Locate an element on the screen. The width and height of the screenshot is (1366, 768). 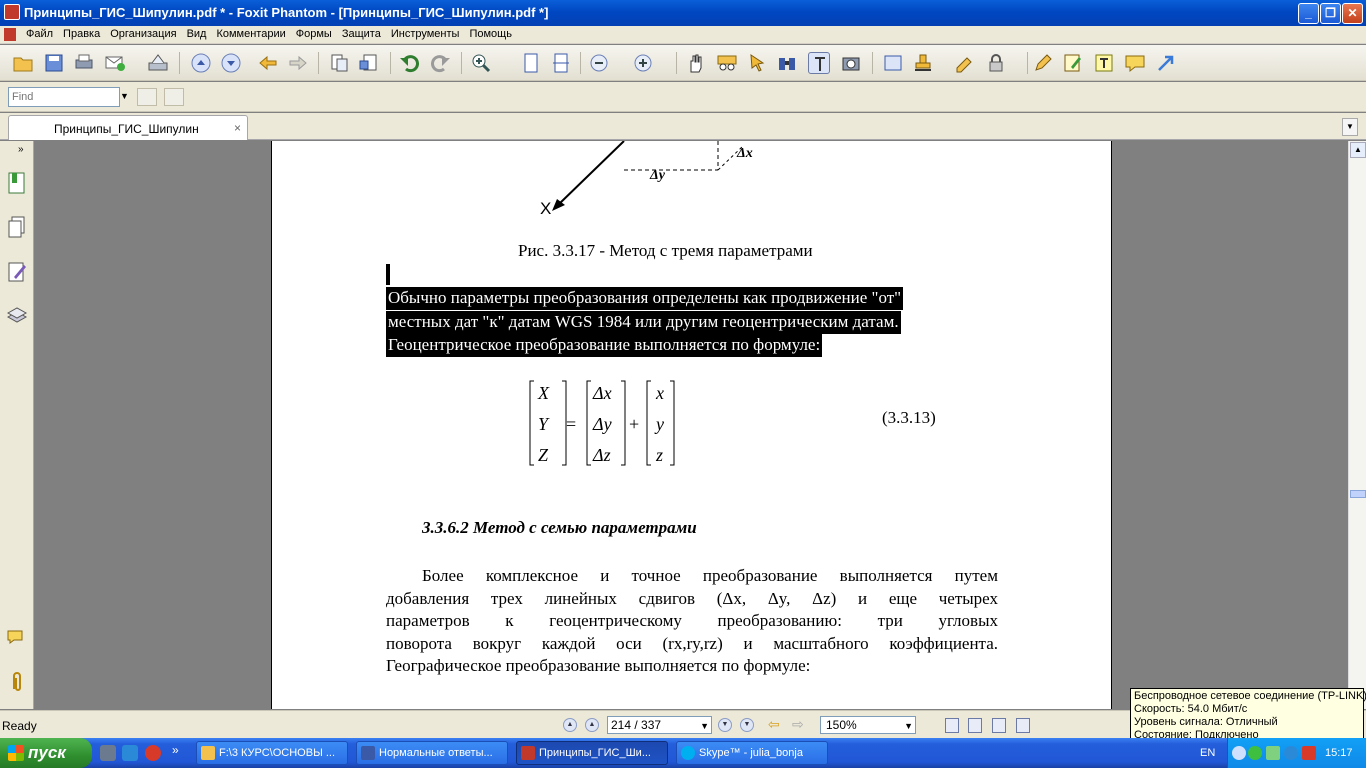
previous-page-icon is located at coordinates (201, 63).